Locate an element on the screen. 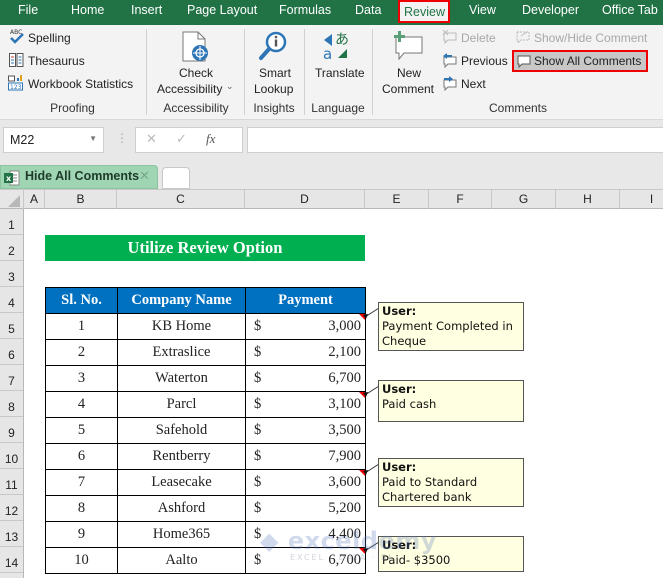  row-header: 4 is located at coordinates (11, 300).